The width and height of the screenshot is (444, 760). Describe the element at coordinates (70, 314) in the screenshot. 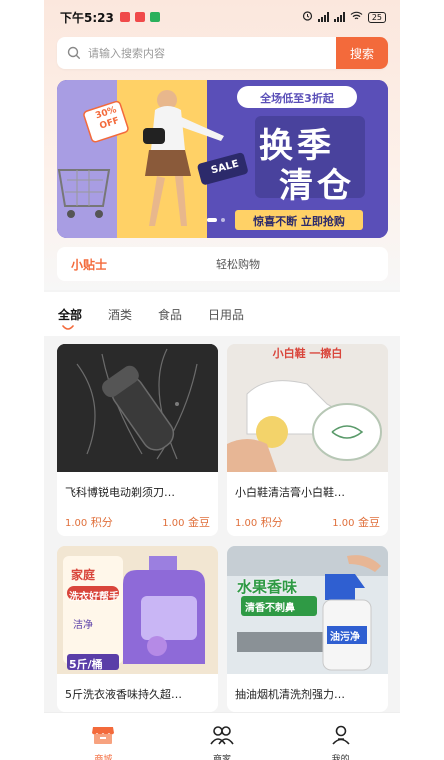

I see `tab-label: 全部` at that location.